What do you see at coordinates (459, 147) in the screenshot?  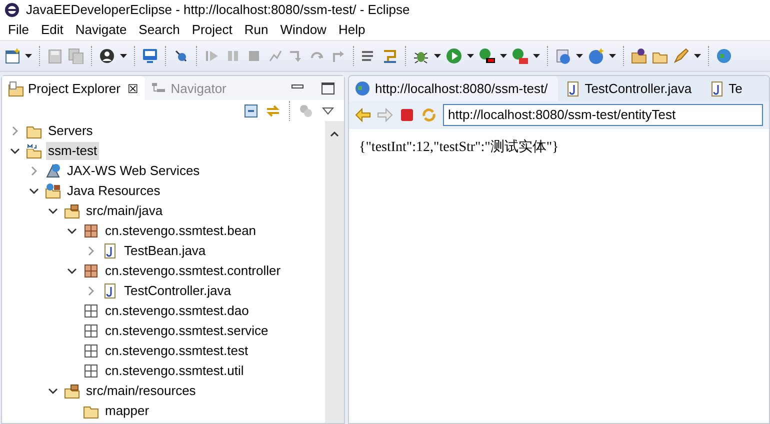 I see `page-text: {"testInt":12,"testStr":"测试实体"}` at bounding box center [459, 147].